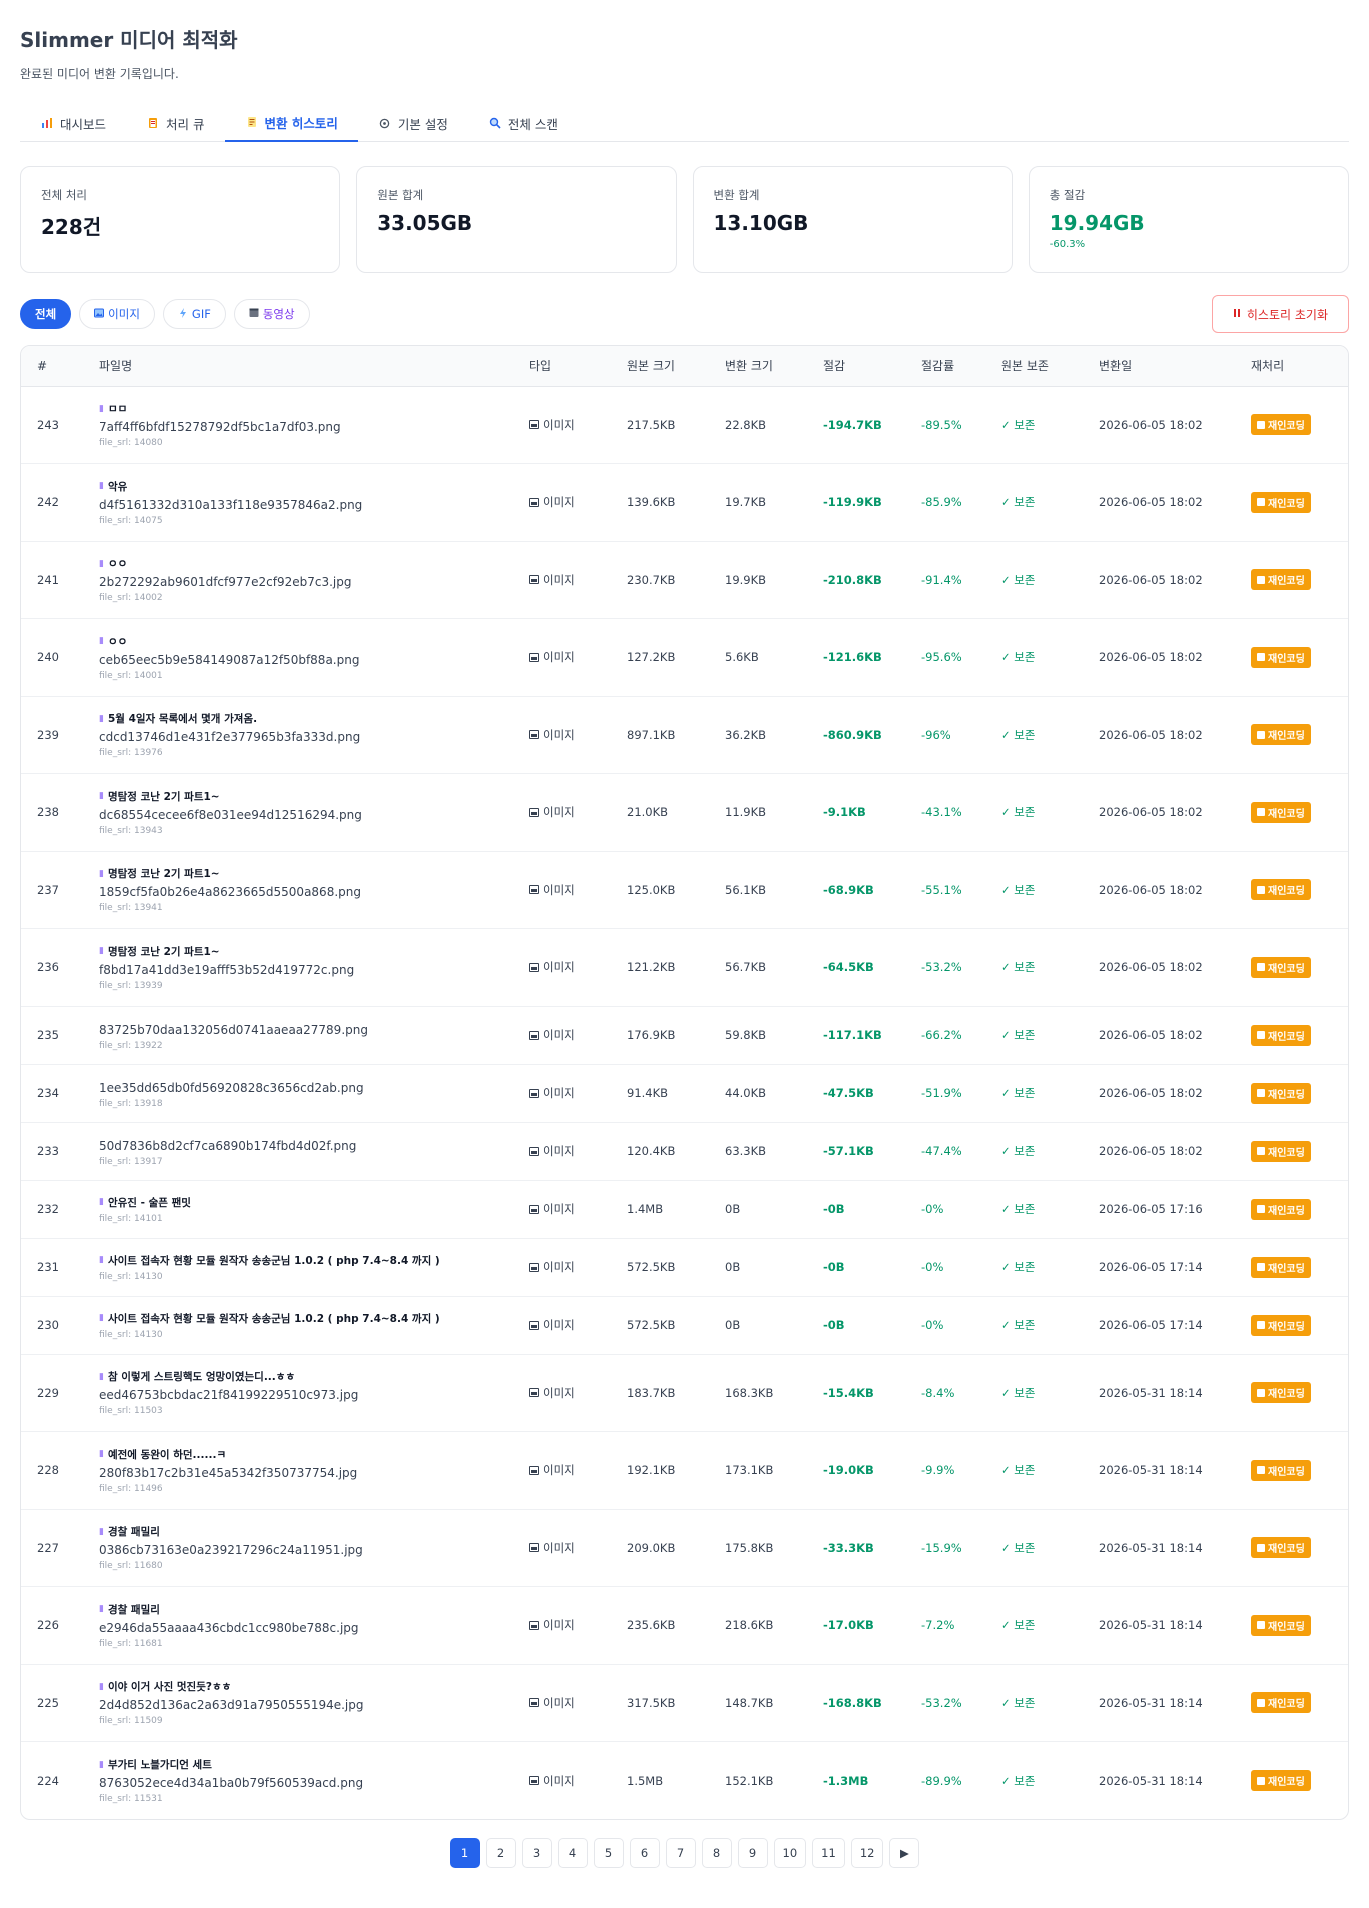 Image resolution: width=1369 pixels, height=1908 pixels. What do you see at coordinates (904, 1853) in the screenshot?
I see `next-page-button: ▶` at bounding box center [904, 1853].